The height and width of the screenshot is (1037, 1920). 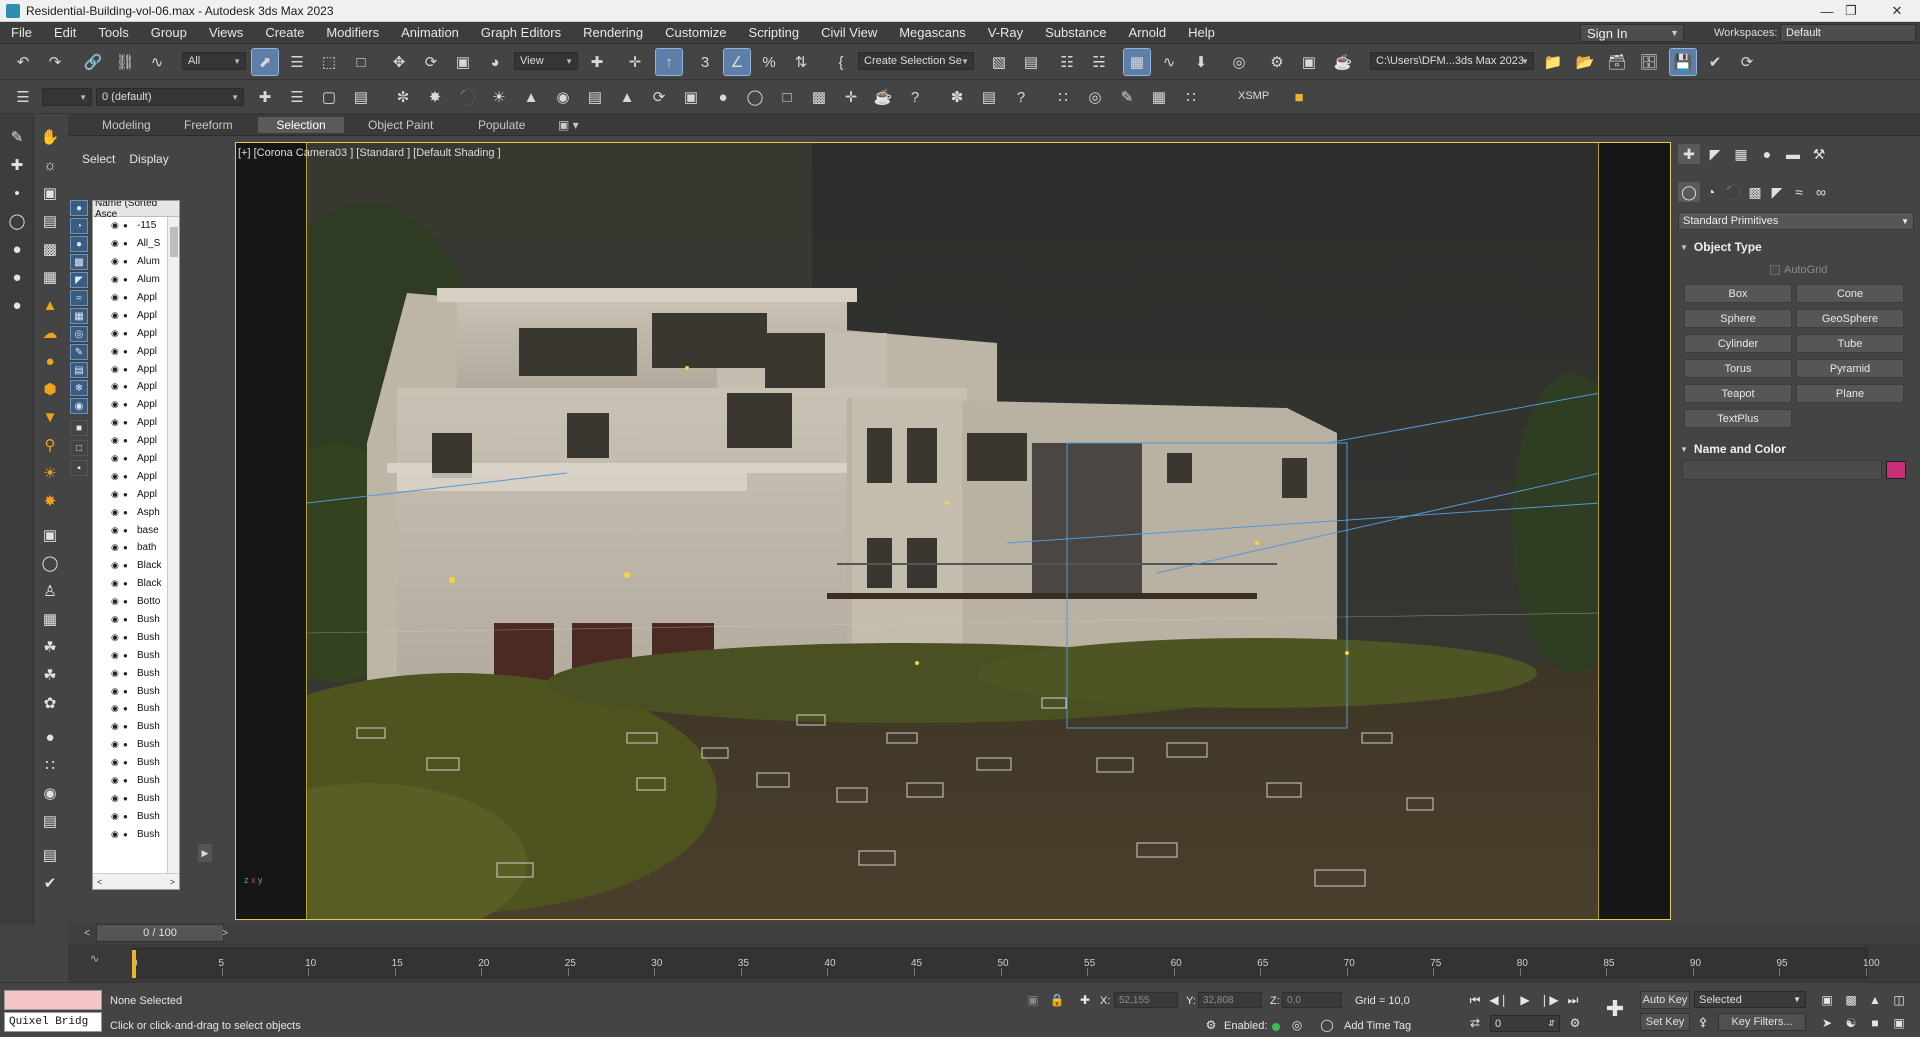 I want to click on explorer-hscrollbar: < >, so click(x=136, y=881).